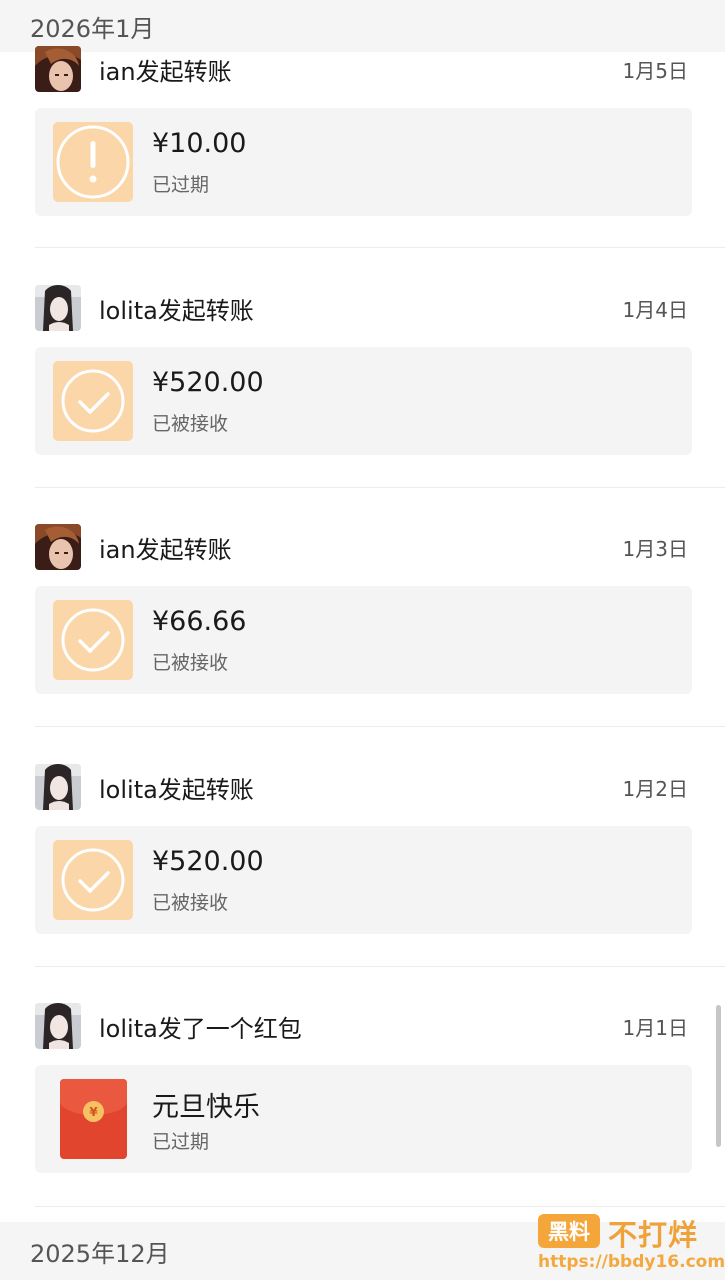  I want to click on watermark-badge: 黑料, so click(569, 1231).